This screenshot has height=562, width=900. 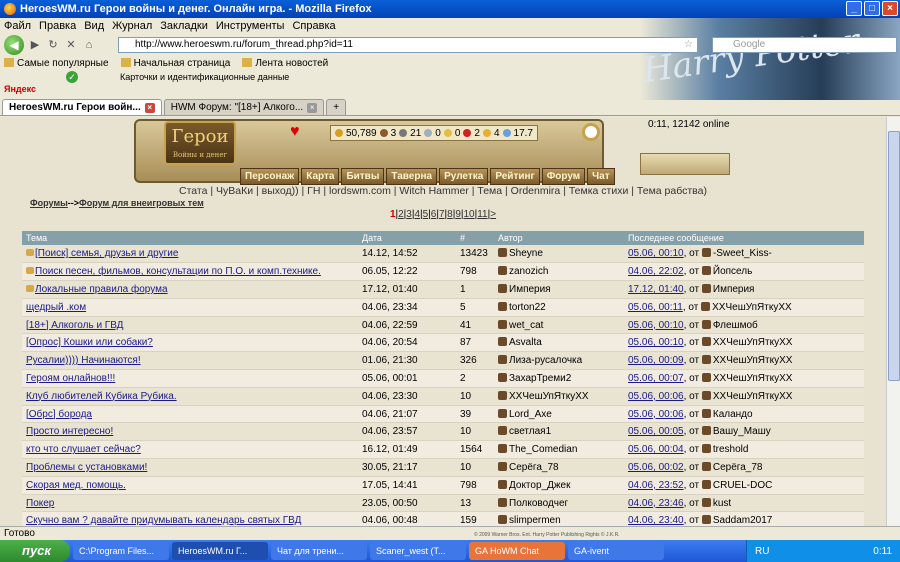 What do you see at coordinates (534, 467) in the screenshot?
I see `author-name: Серёга_78` at bounding box center [534, 467].